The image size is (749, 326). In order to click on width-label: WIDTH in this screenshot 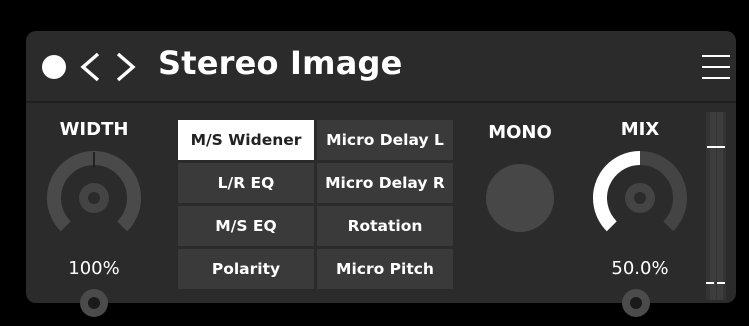, I will do `click(94, 129)`.